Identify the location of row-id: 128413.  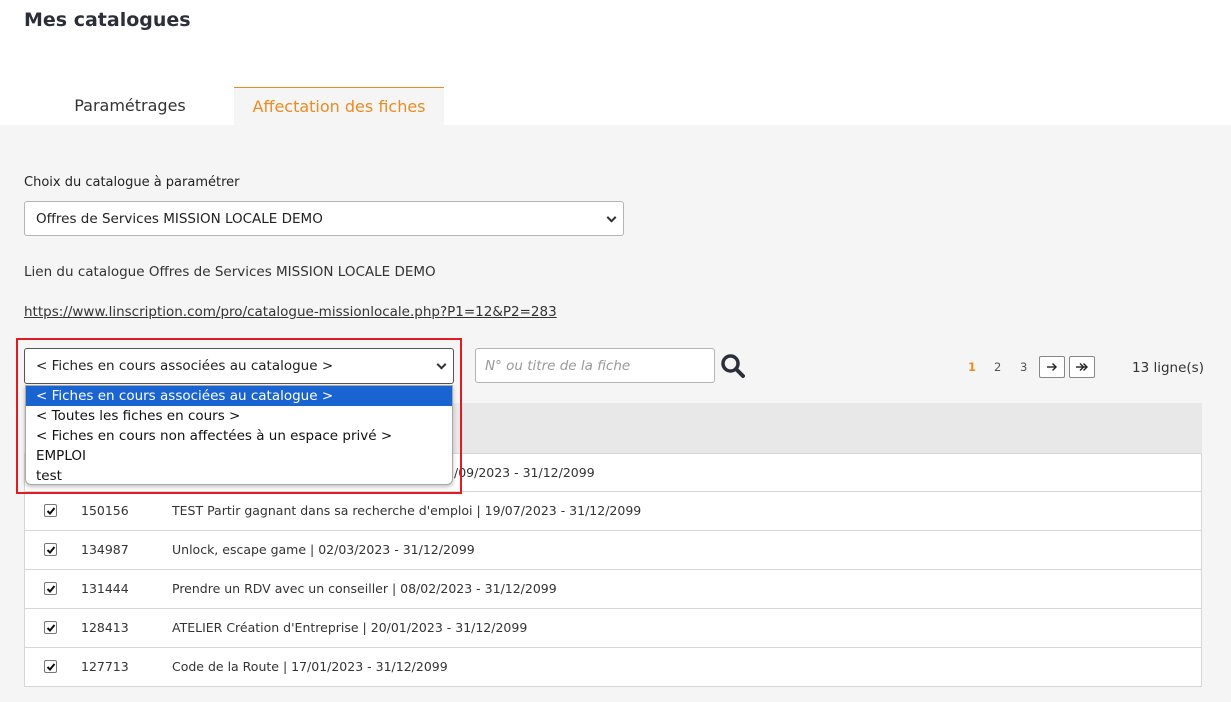
(105, 627).